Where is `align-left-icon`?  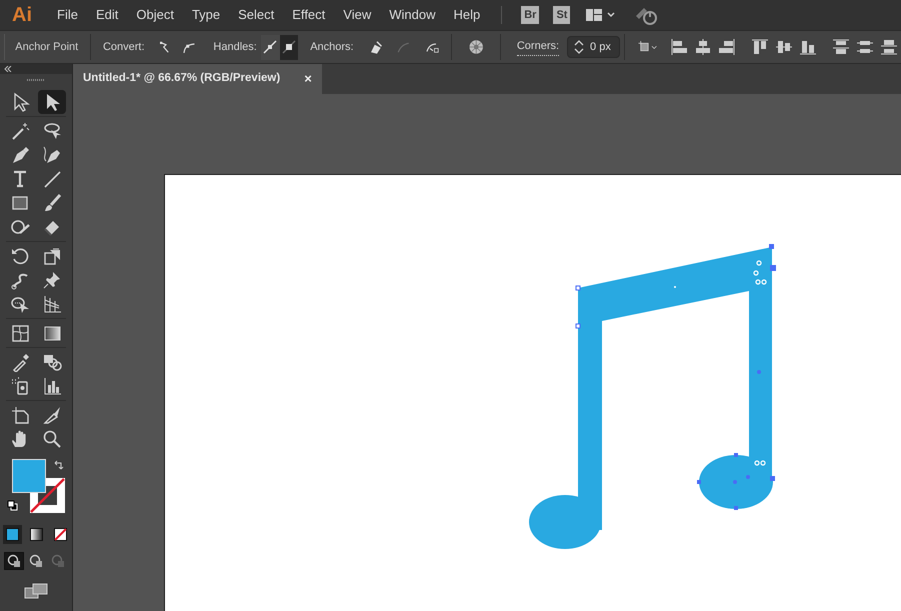 align-left-icon is located at coordinates (679, 47).